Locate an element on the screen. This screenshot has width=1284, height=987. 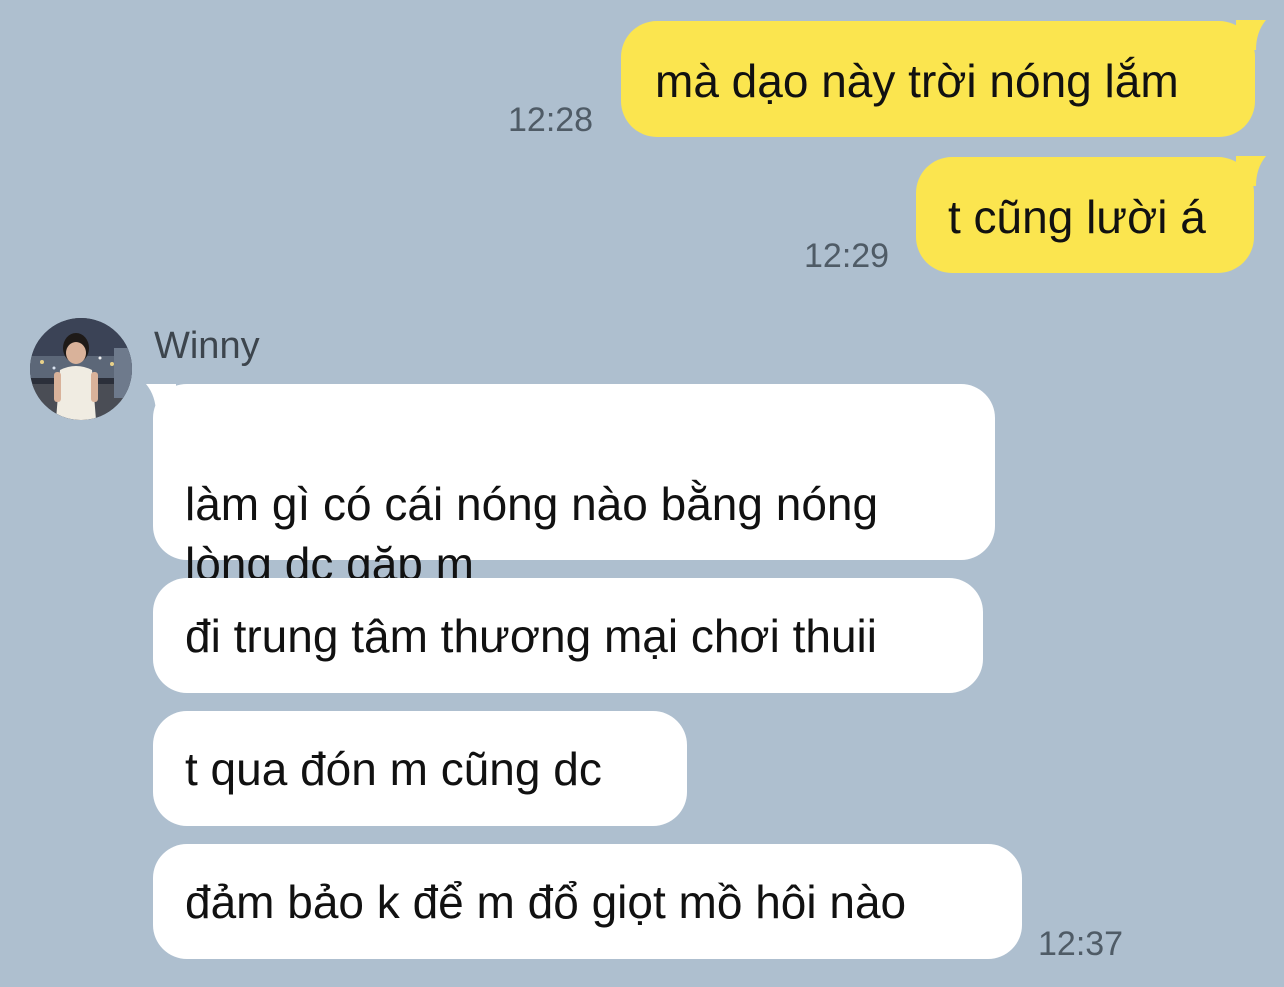
incoming-message: đi trung tâm thương mại chơi thuii is located at coordinates (568, 635).